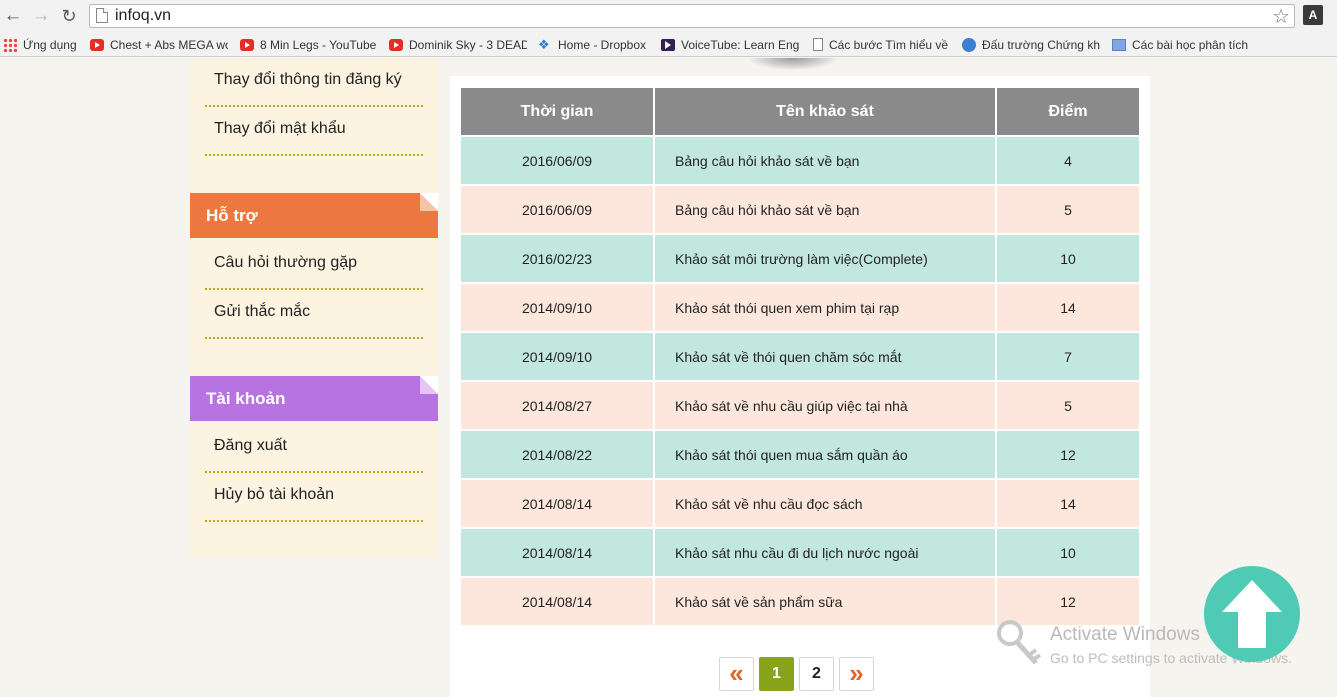 The height and width of the screenshot is (697, 1337). What do you see at coordinates (1068, 160) in the screenshot?
I see `cell-score: 4` at bounding box center [1068, 160].